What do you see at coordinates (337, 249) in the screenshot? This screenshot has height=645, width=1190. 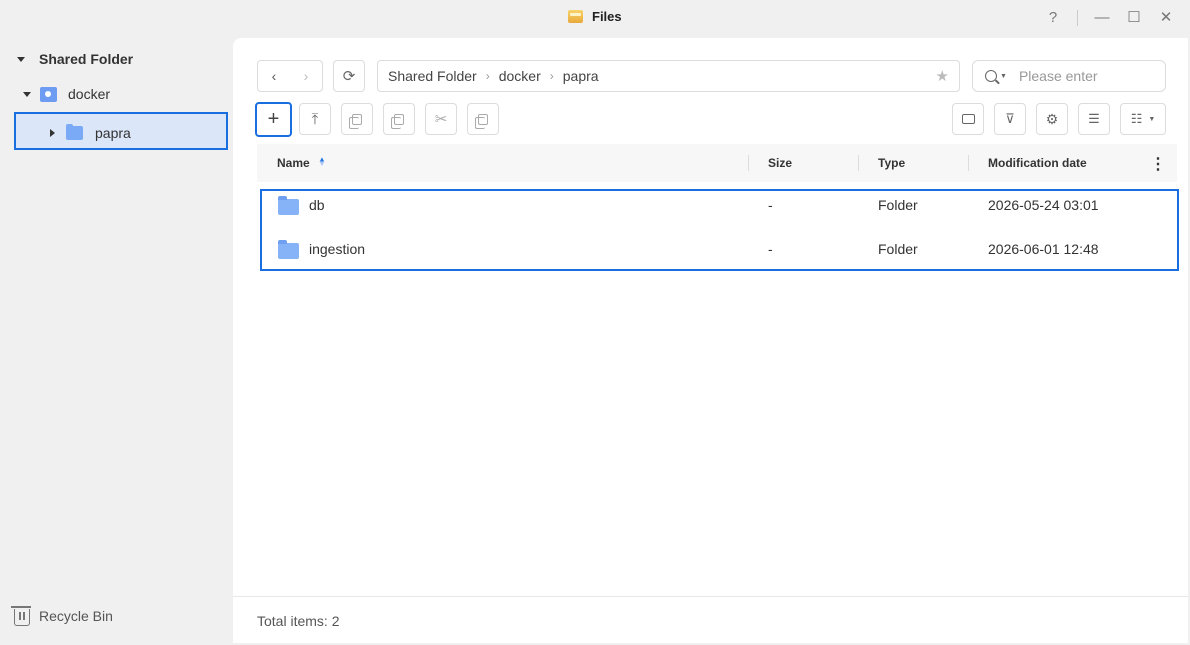 I see `row-name: ingestion` at bounding box center [337, 249].